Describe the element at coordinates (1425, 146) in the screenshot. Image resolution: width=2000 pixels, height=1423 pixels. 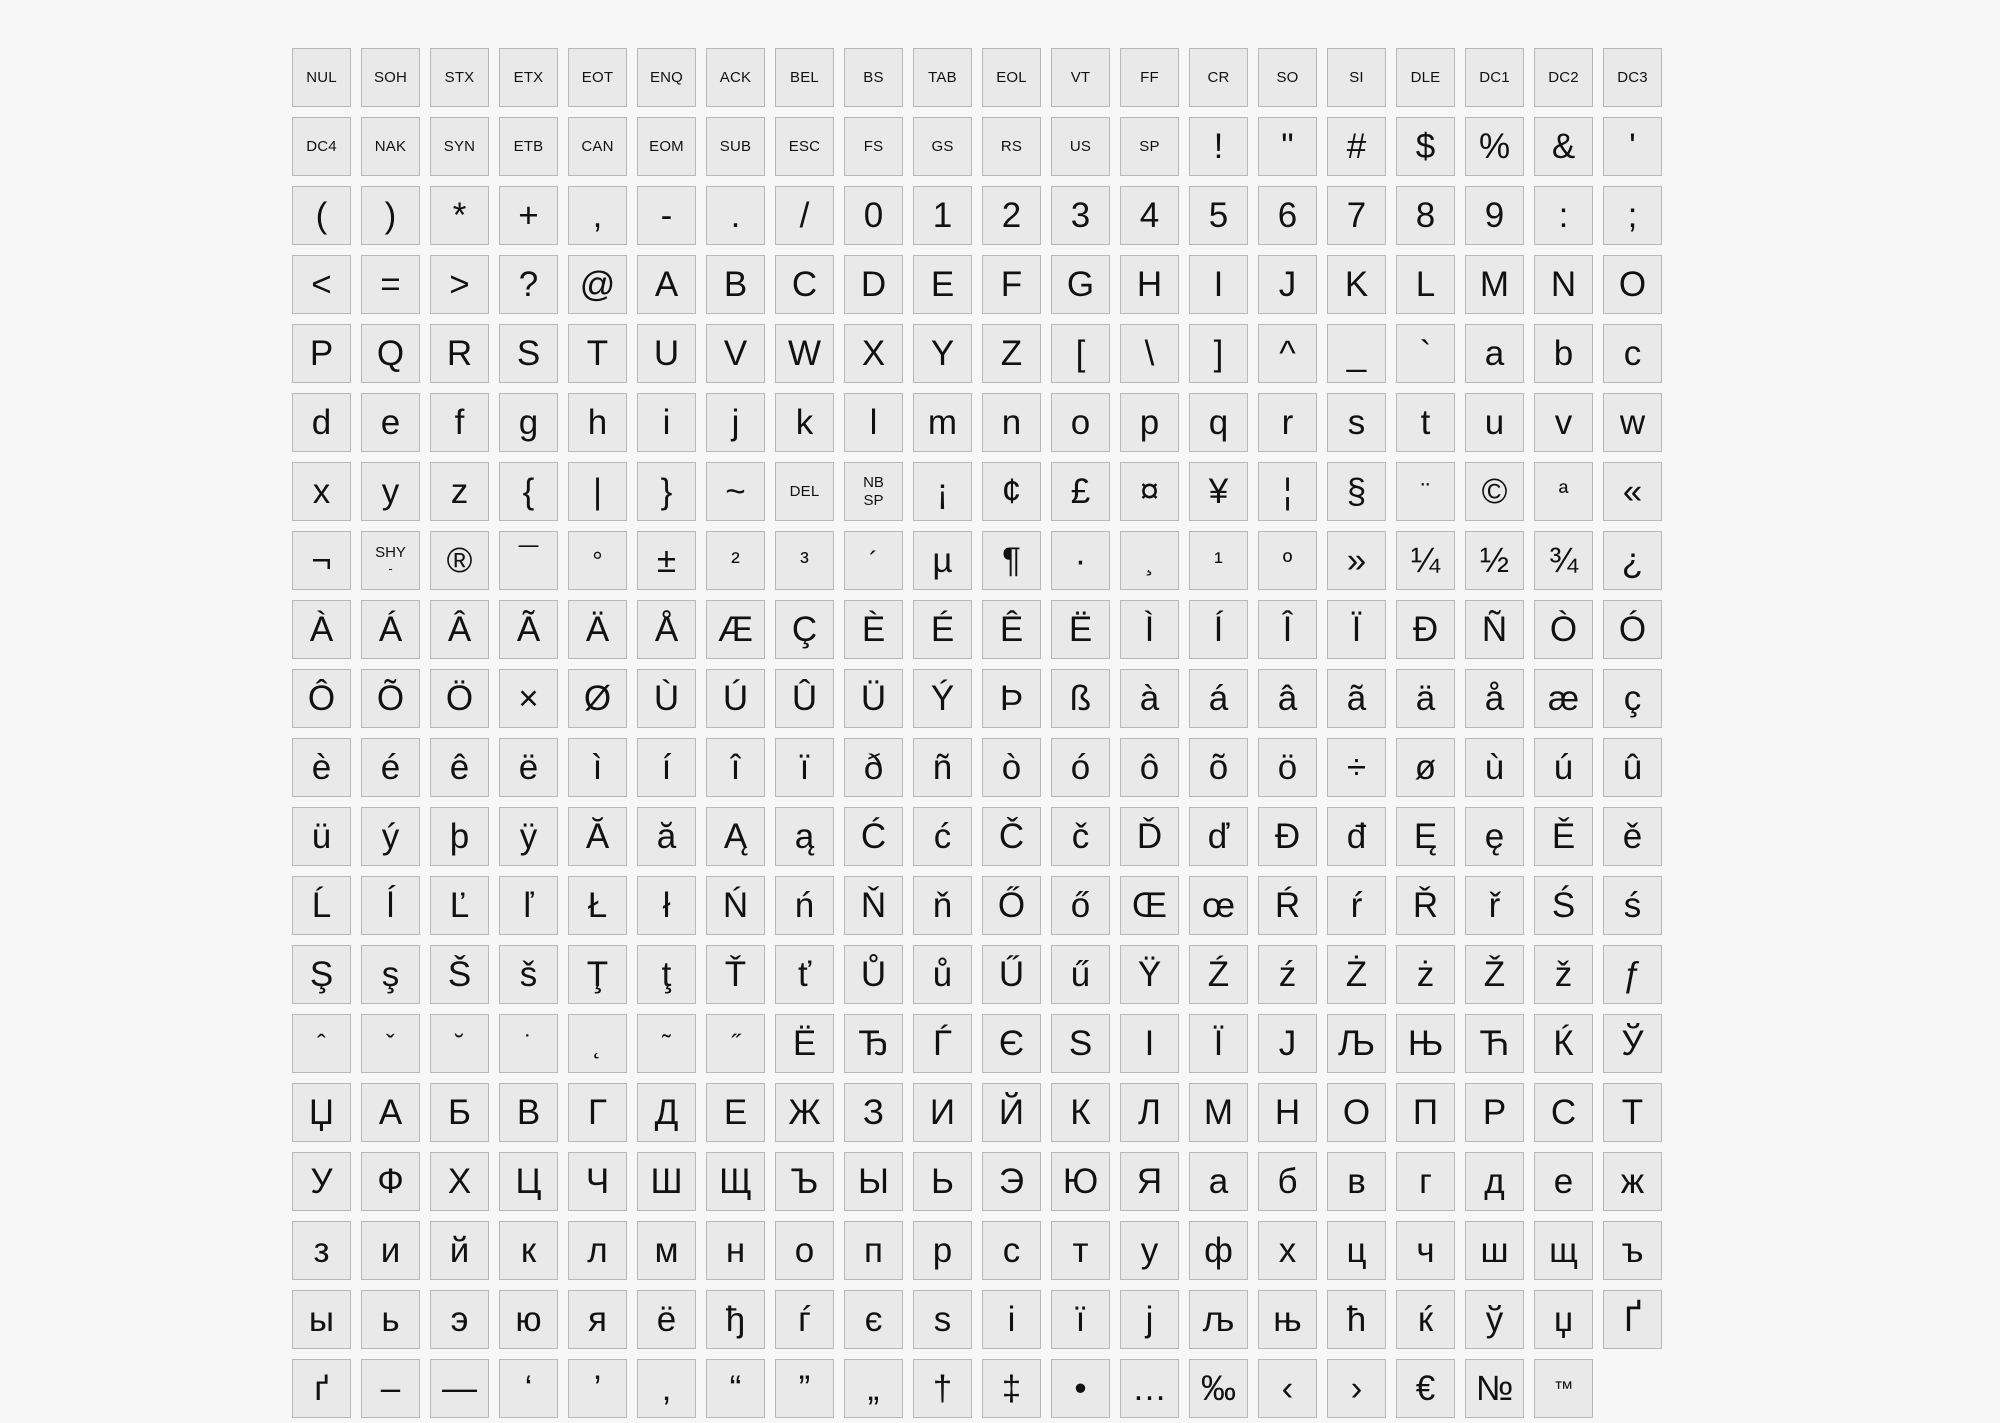
I see `character-cell: $` at that location.